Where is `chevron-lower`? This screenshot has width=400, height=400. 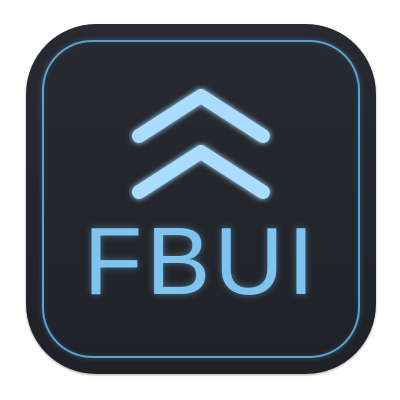
chevron-lower is located at coordinates (201, 172).